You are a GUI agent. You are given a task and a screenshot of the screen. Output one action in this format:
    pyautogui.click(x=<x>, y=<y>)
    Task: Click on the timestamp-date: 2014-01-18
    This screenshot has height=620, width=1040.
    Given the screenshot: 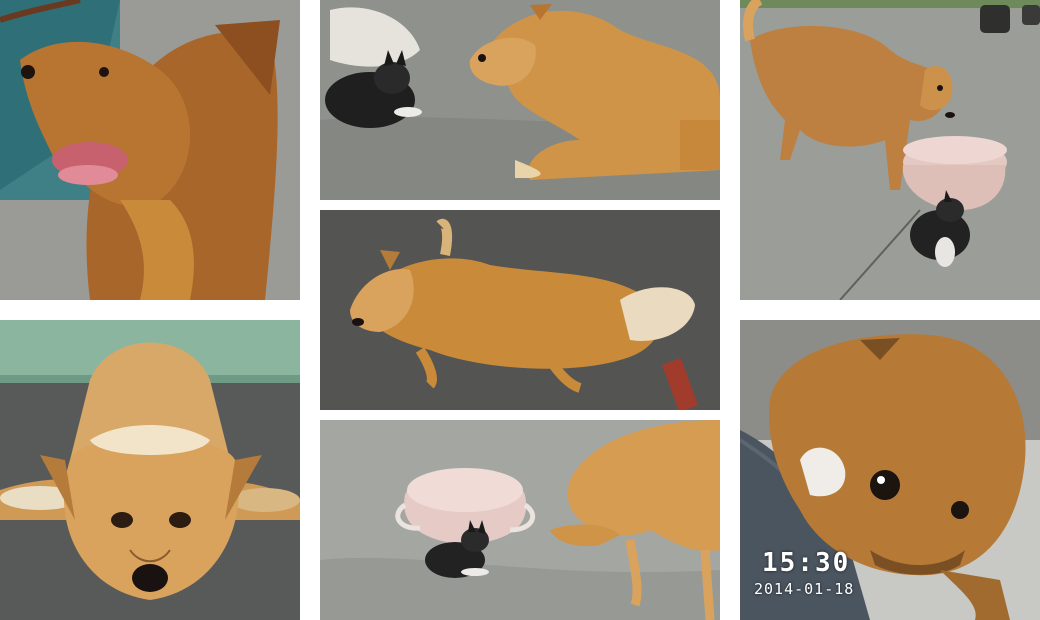 What is the action you would take?
    pyautogui.click(x=804, y=589)
    